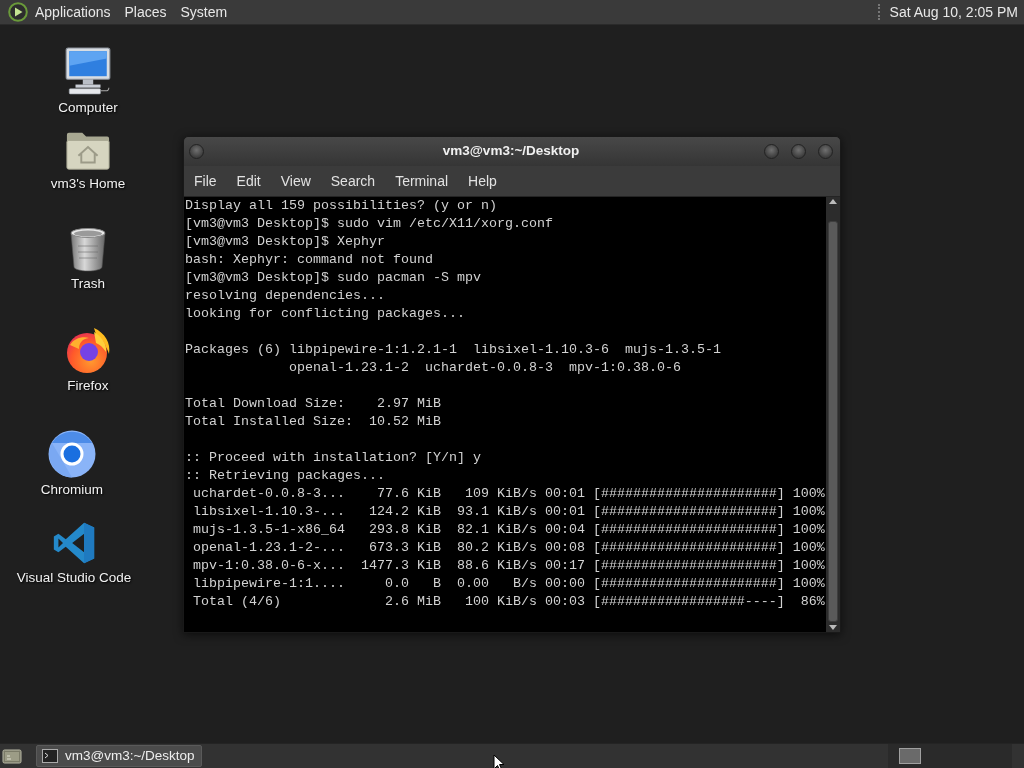  Describe the element at coordinates (950, 756) in the screenshot. I see `workspace-switcher` at that location.